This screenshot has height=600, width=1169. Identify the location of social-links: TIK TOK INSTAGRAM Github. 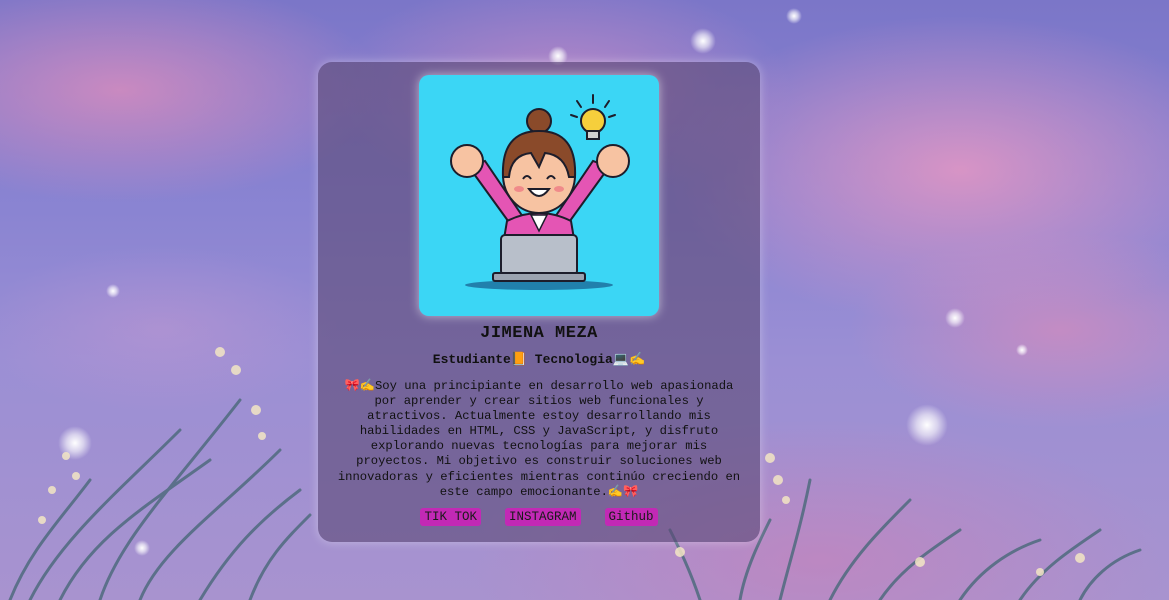
(539, 517).